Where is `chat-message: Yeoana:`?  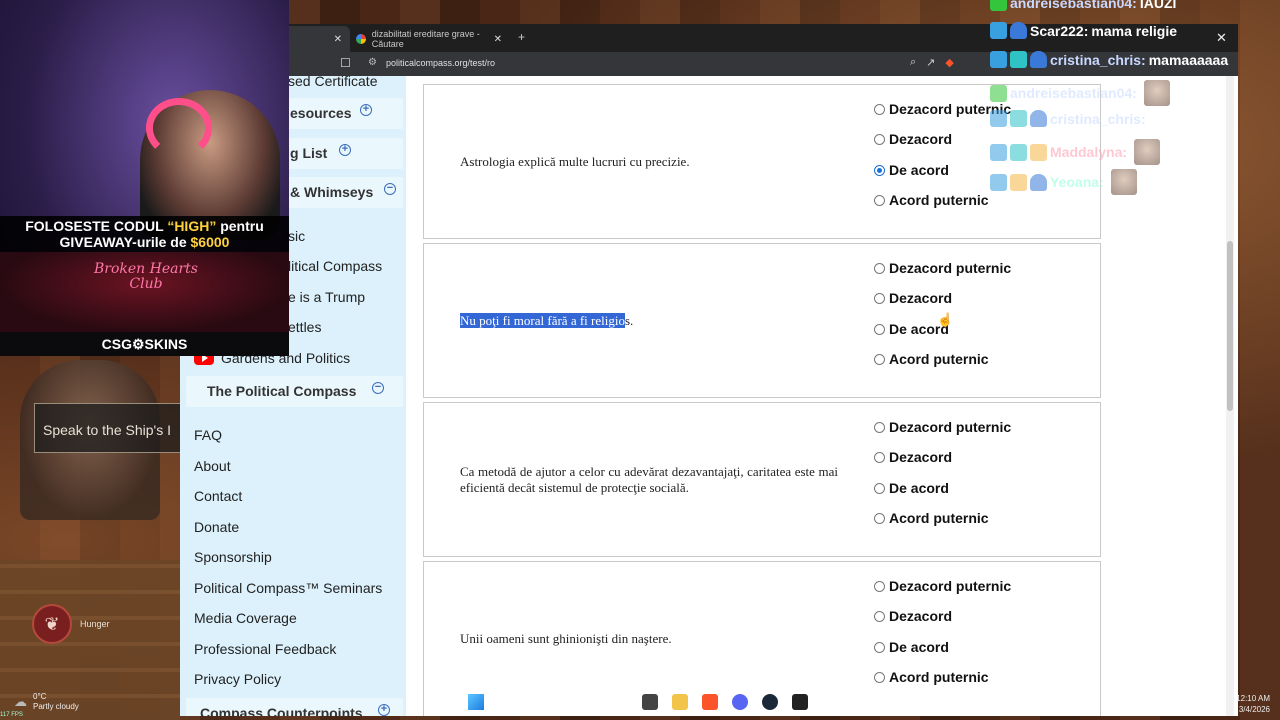
chat-message: Yeoana: is located at coordinates (1063, 182).